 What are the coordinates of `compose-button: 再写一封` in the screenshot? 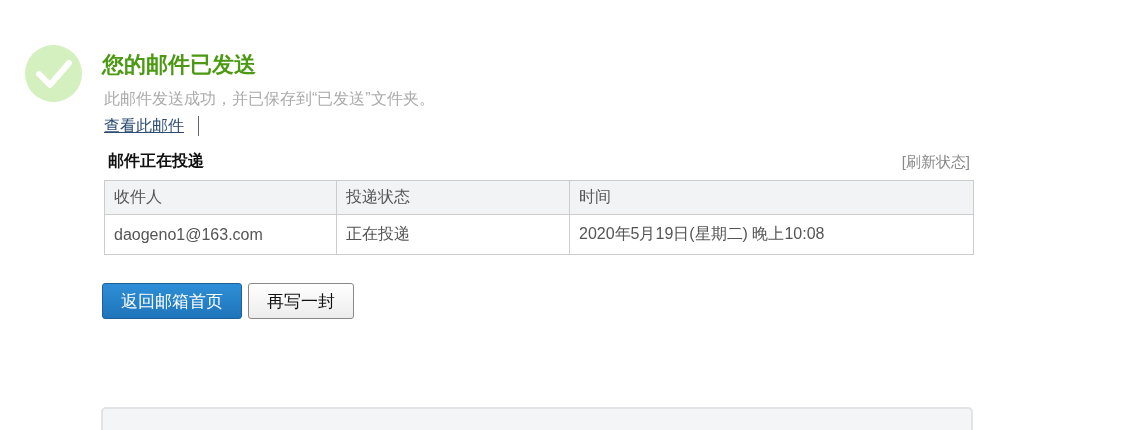 It's located at (301, 301).